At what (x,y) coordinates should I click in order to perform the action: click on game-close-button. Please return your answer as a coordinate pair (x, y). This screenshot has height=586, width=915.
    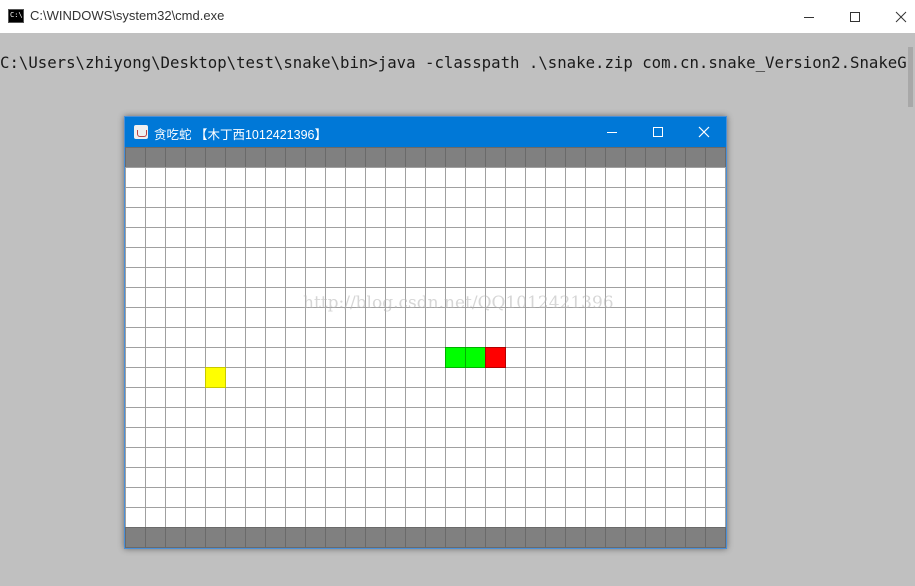
    Looking at the image, I should click on (704, 132).